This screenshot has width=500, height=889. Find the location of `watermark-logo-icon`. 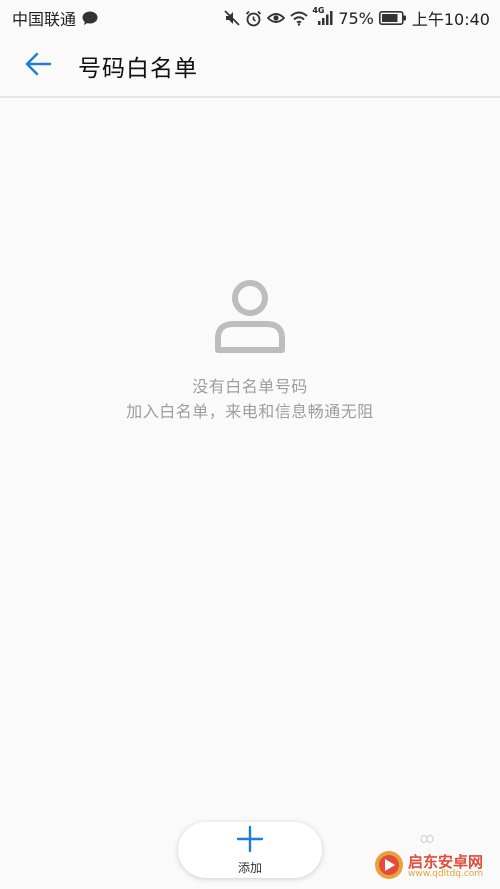

watermark-logo-icon is located at coordinates (389, 867).